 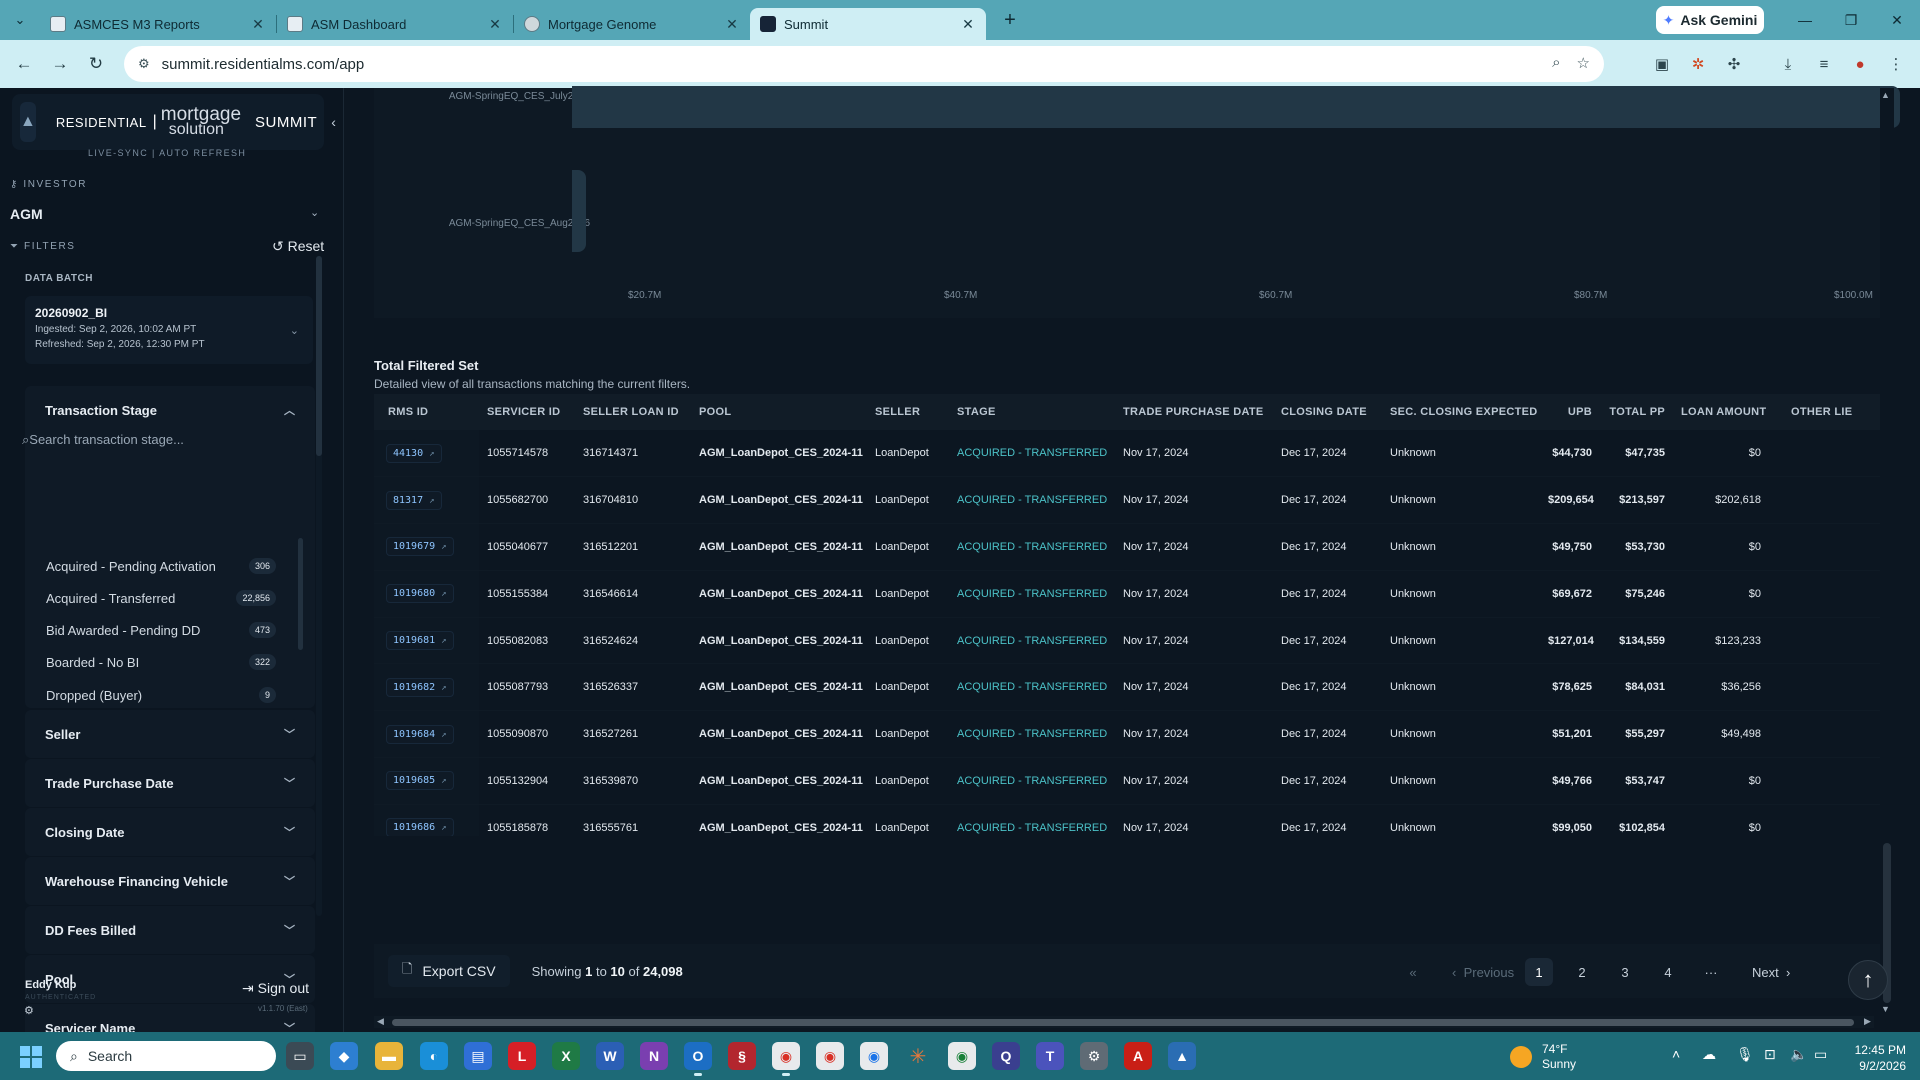 I want to click on column-header-rms-id: RMS ID, so click(x=426, y=412).